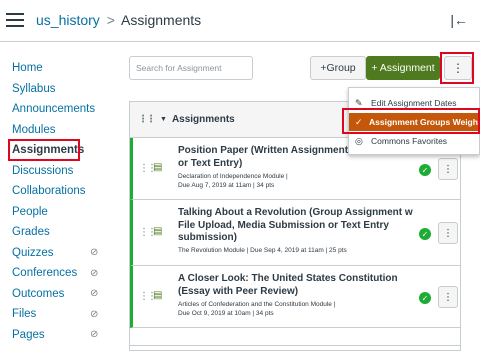  Describe the element at coordinates (147, 119) in the screenshot. I see `drag-handle-icon: ⋮⋮` at that location.